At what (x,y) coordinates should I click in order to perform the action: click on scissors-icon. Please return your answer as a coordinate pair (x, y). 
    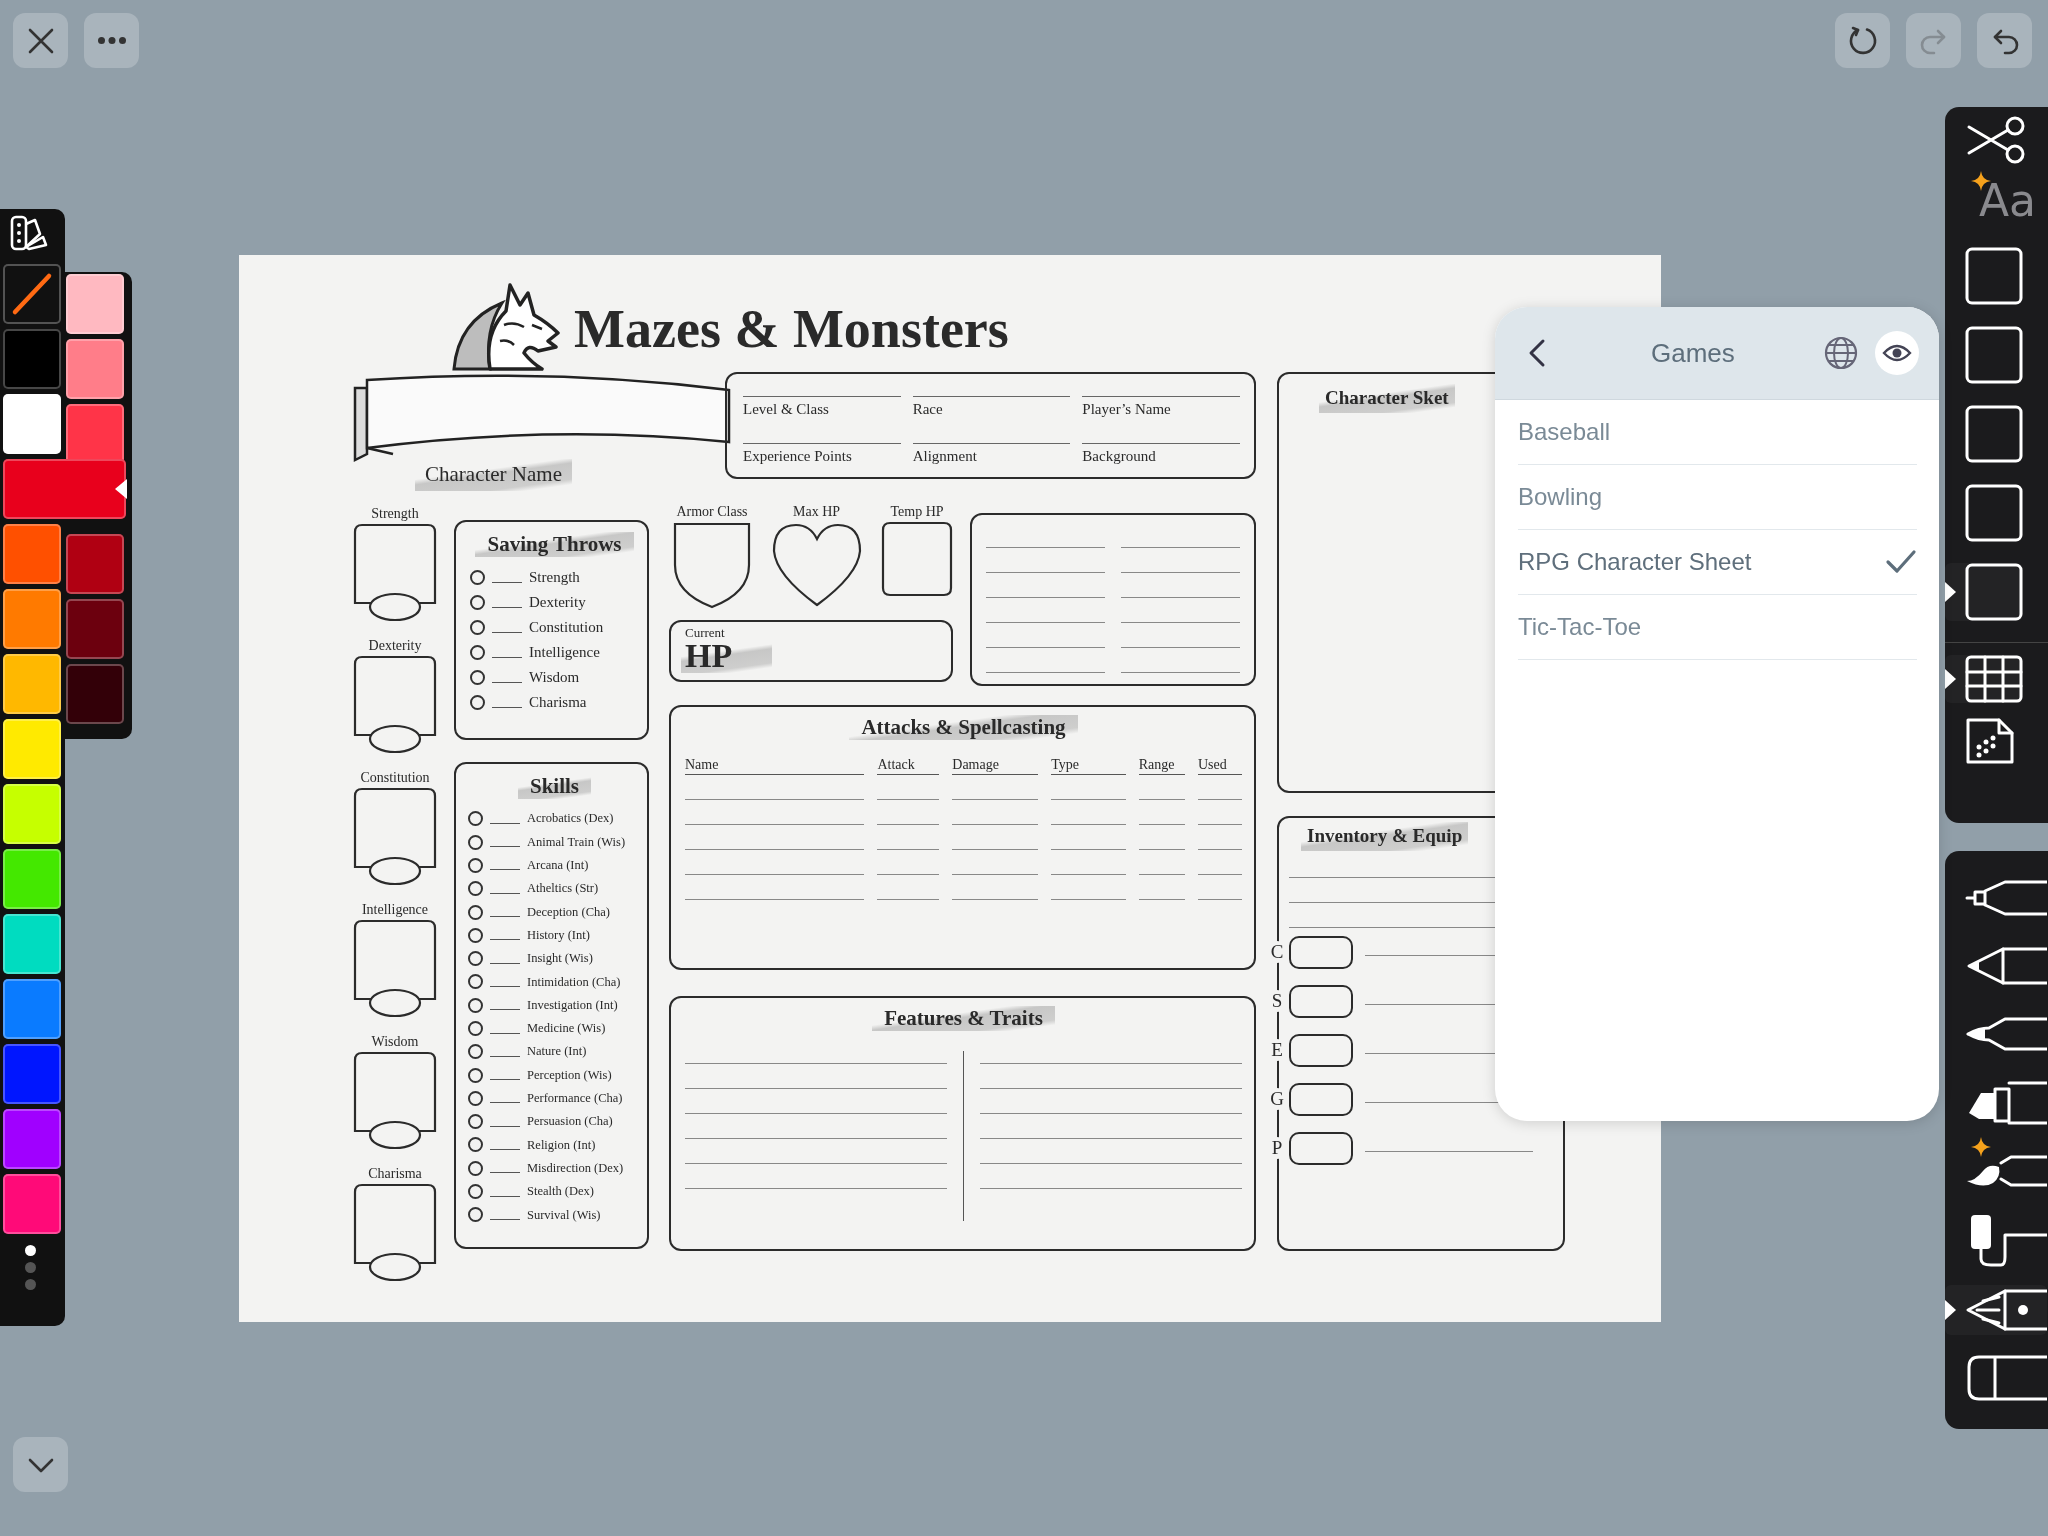
    Looking at the image, I should click on (1996, 140).